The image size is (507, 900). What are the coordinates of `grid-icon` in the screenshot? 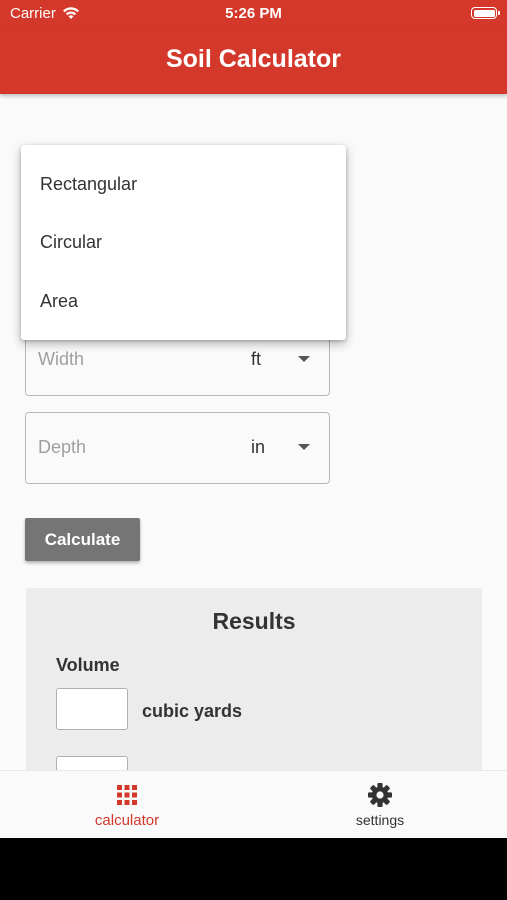 It's located at (127, 795).